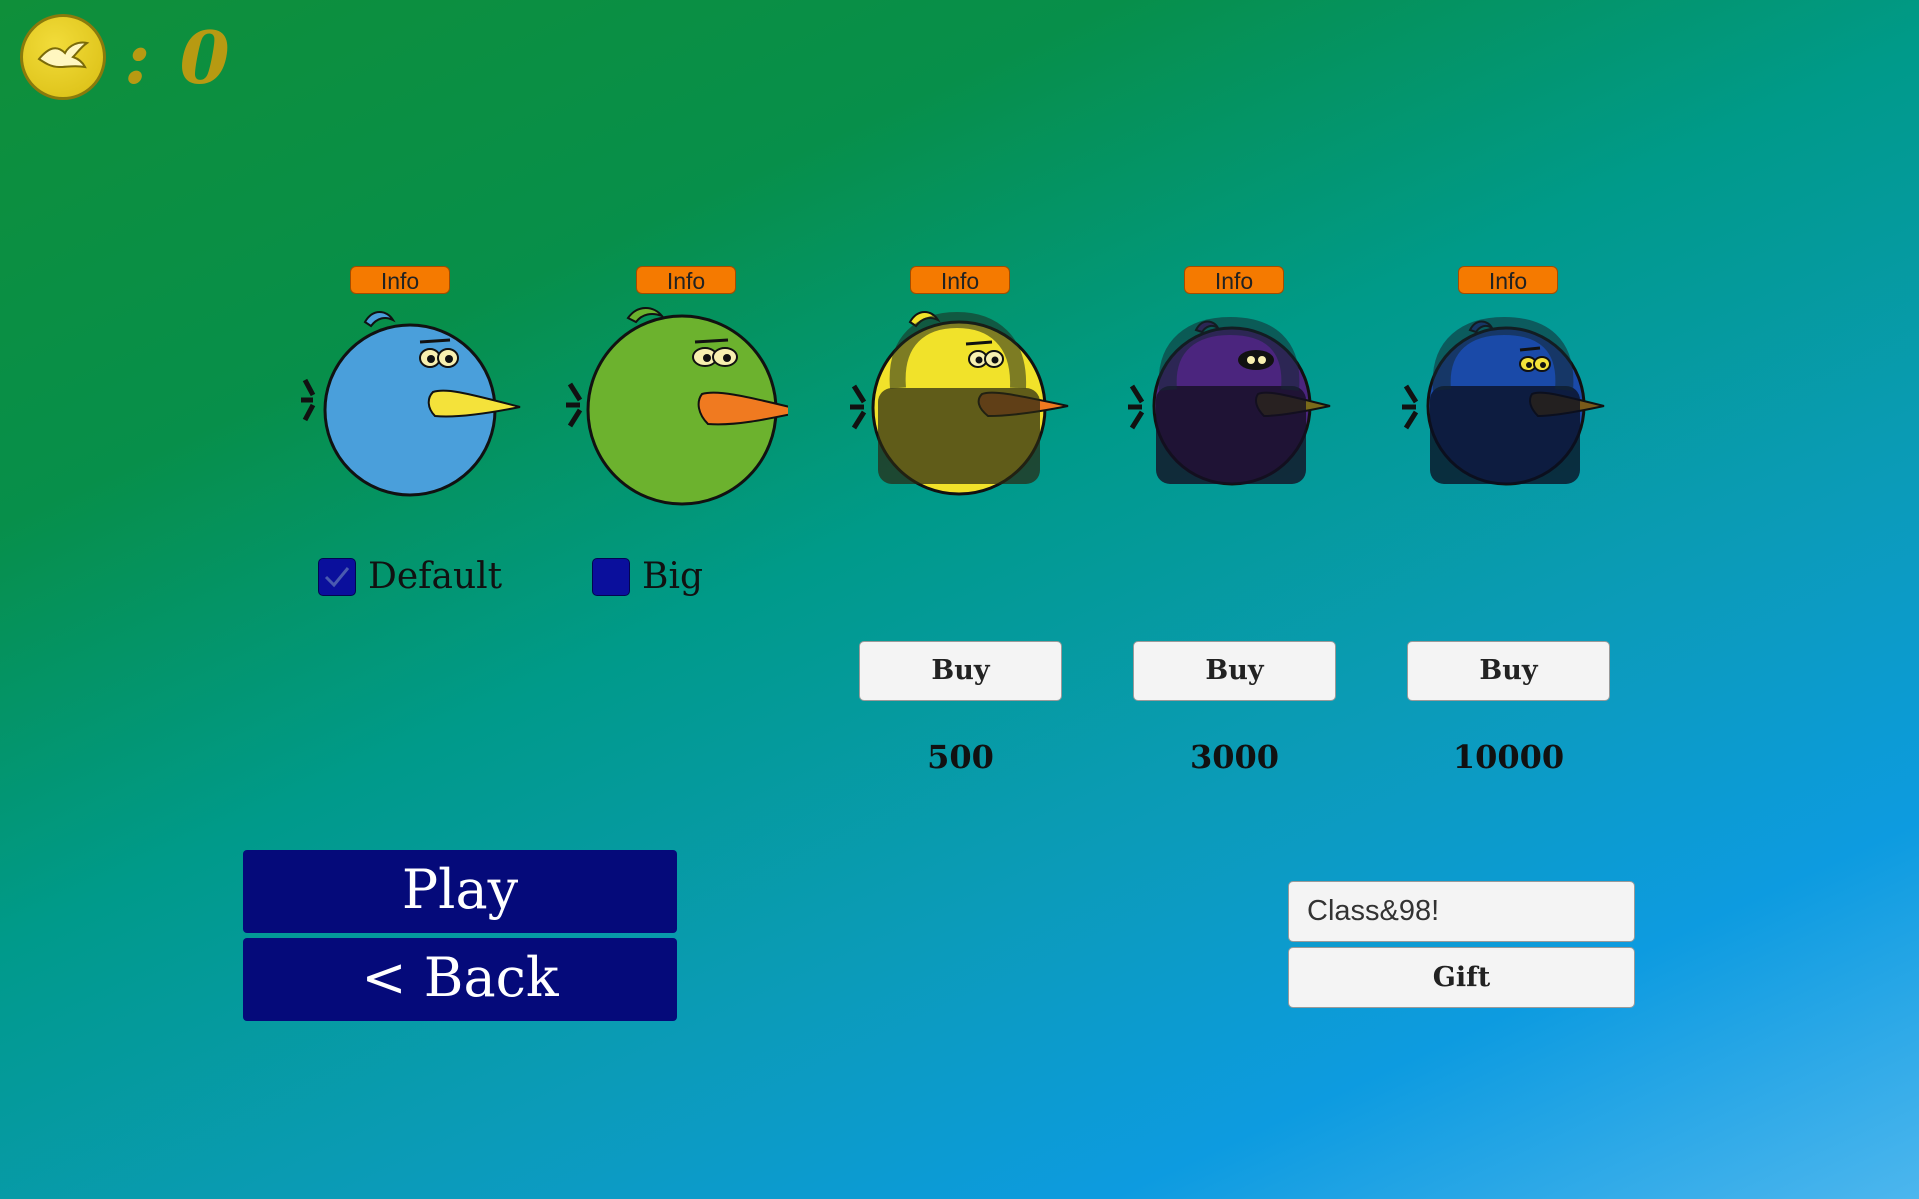 The height and width of the screenshot is (1199, 1919). I want to click on select-default-row: Default, so click(410, 576).